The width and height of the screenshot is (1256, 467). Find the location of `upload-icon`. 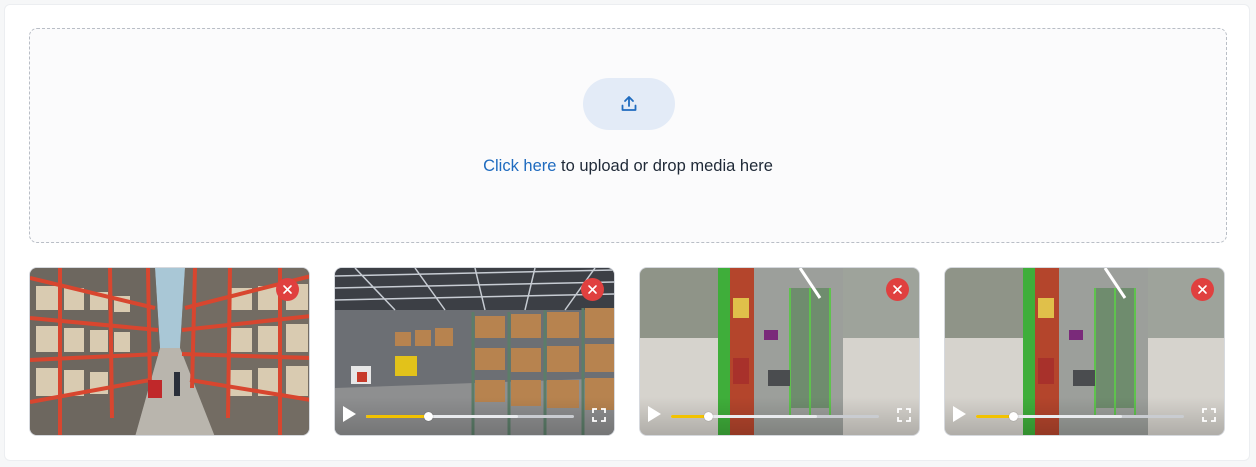

upload-icon is located at coordinates (629, 103).